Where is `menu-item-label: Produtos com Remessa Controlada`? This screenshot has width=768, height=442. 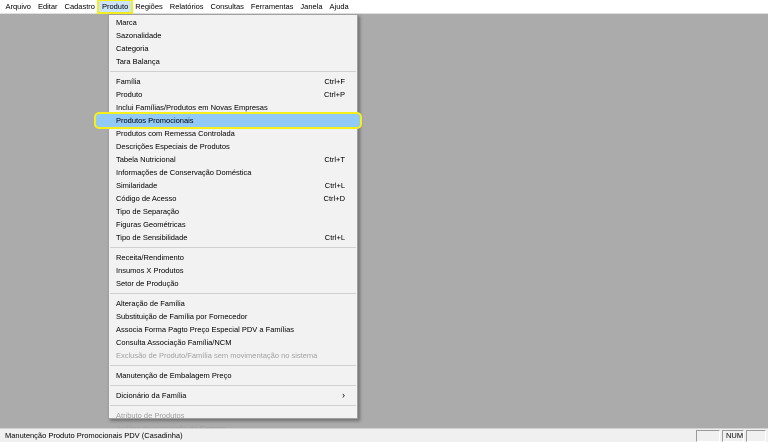 menu-item-label: Produtos com Remessa Controlada is located at coordinates (175, 133).